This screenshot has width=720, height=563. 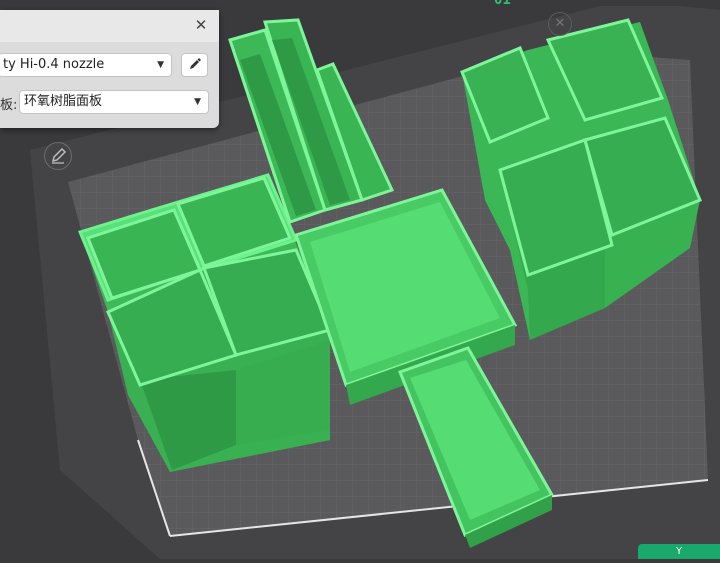 I want to click on plate-close-button: ✕, so click(x=560, y=24).